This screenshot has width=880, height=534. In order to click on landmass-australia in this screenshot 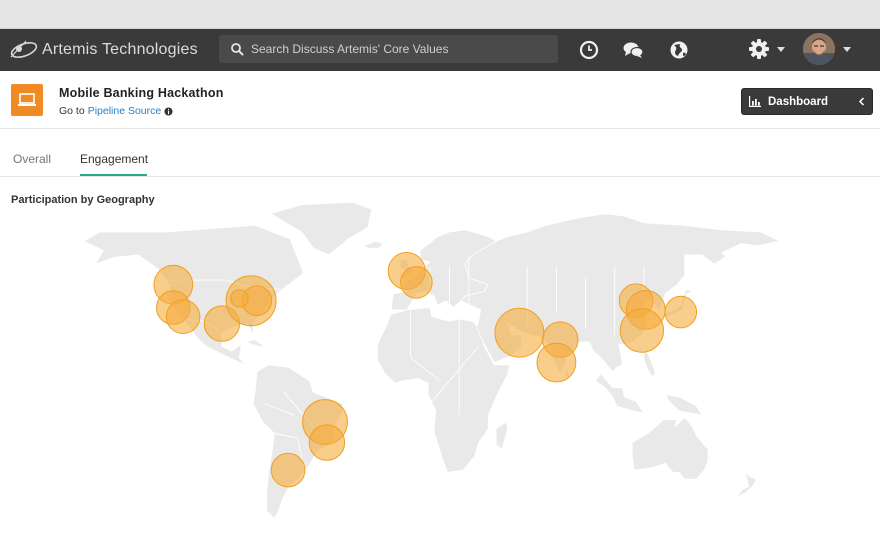, I will do `click(670, 448)`.